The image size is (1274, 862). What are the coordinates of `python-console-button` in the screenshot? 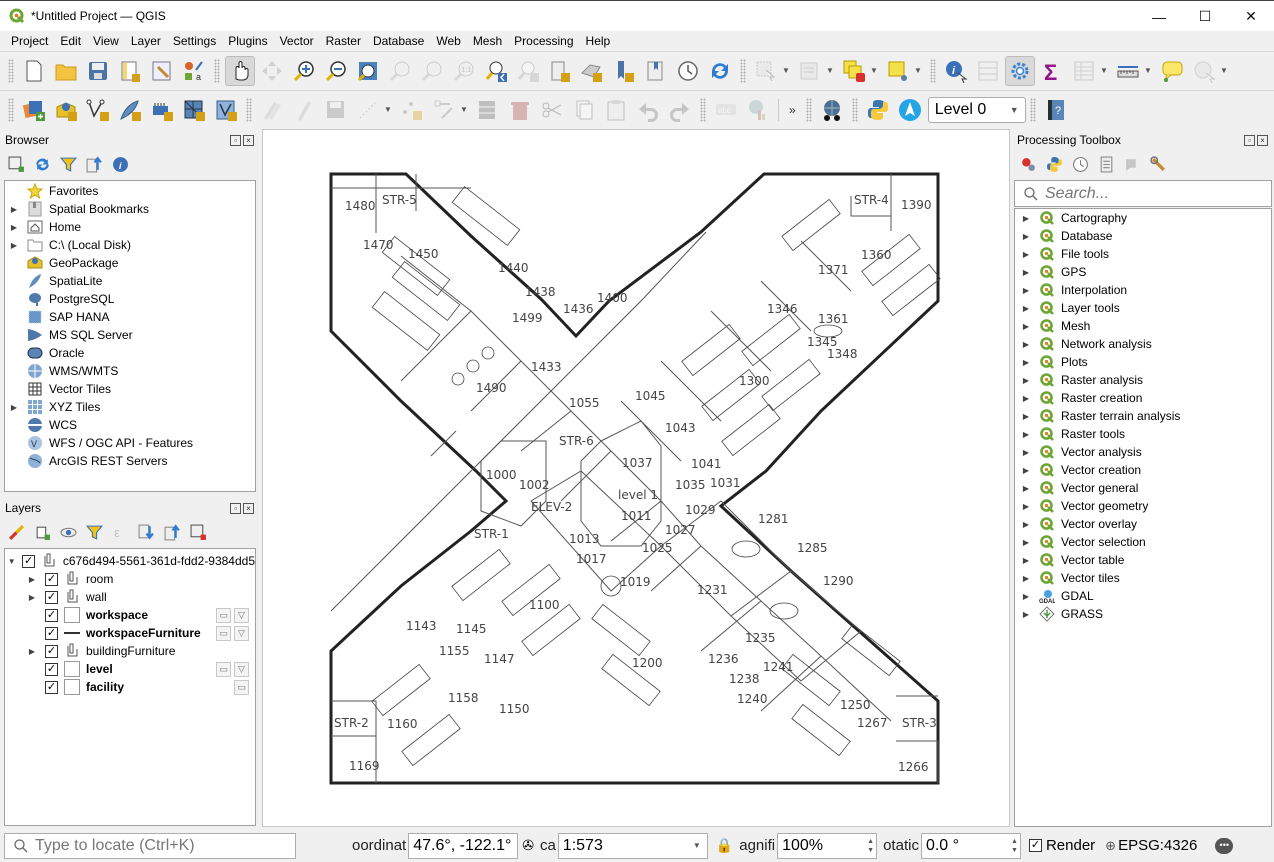 It's located at (878, 110).